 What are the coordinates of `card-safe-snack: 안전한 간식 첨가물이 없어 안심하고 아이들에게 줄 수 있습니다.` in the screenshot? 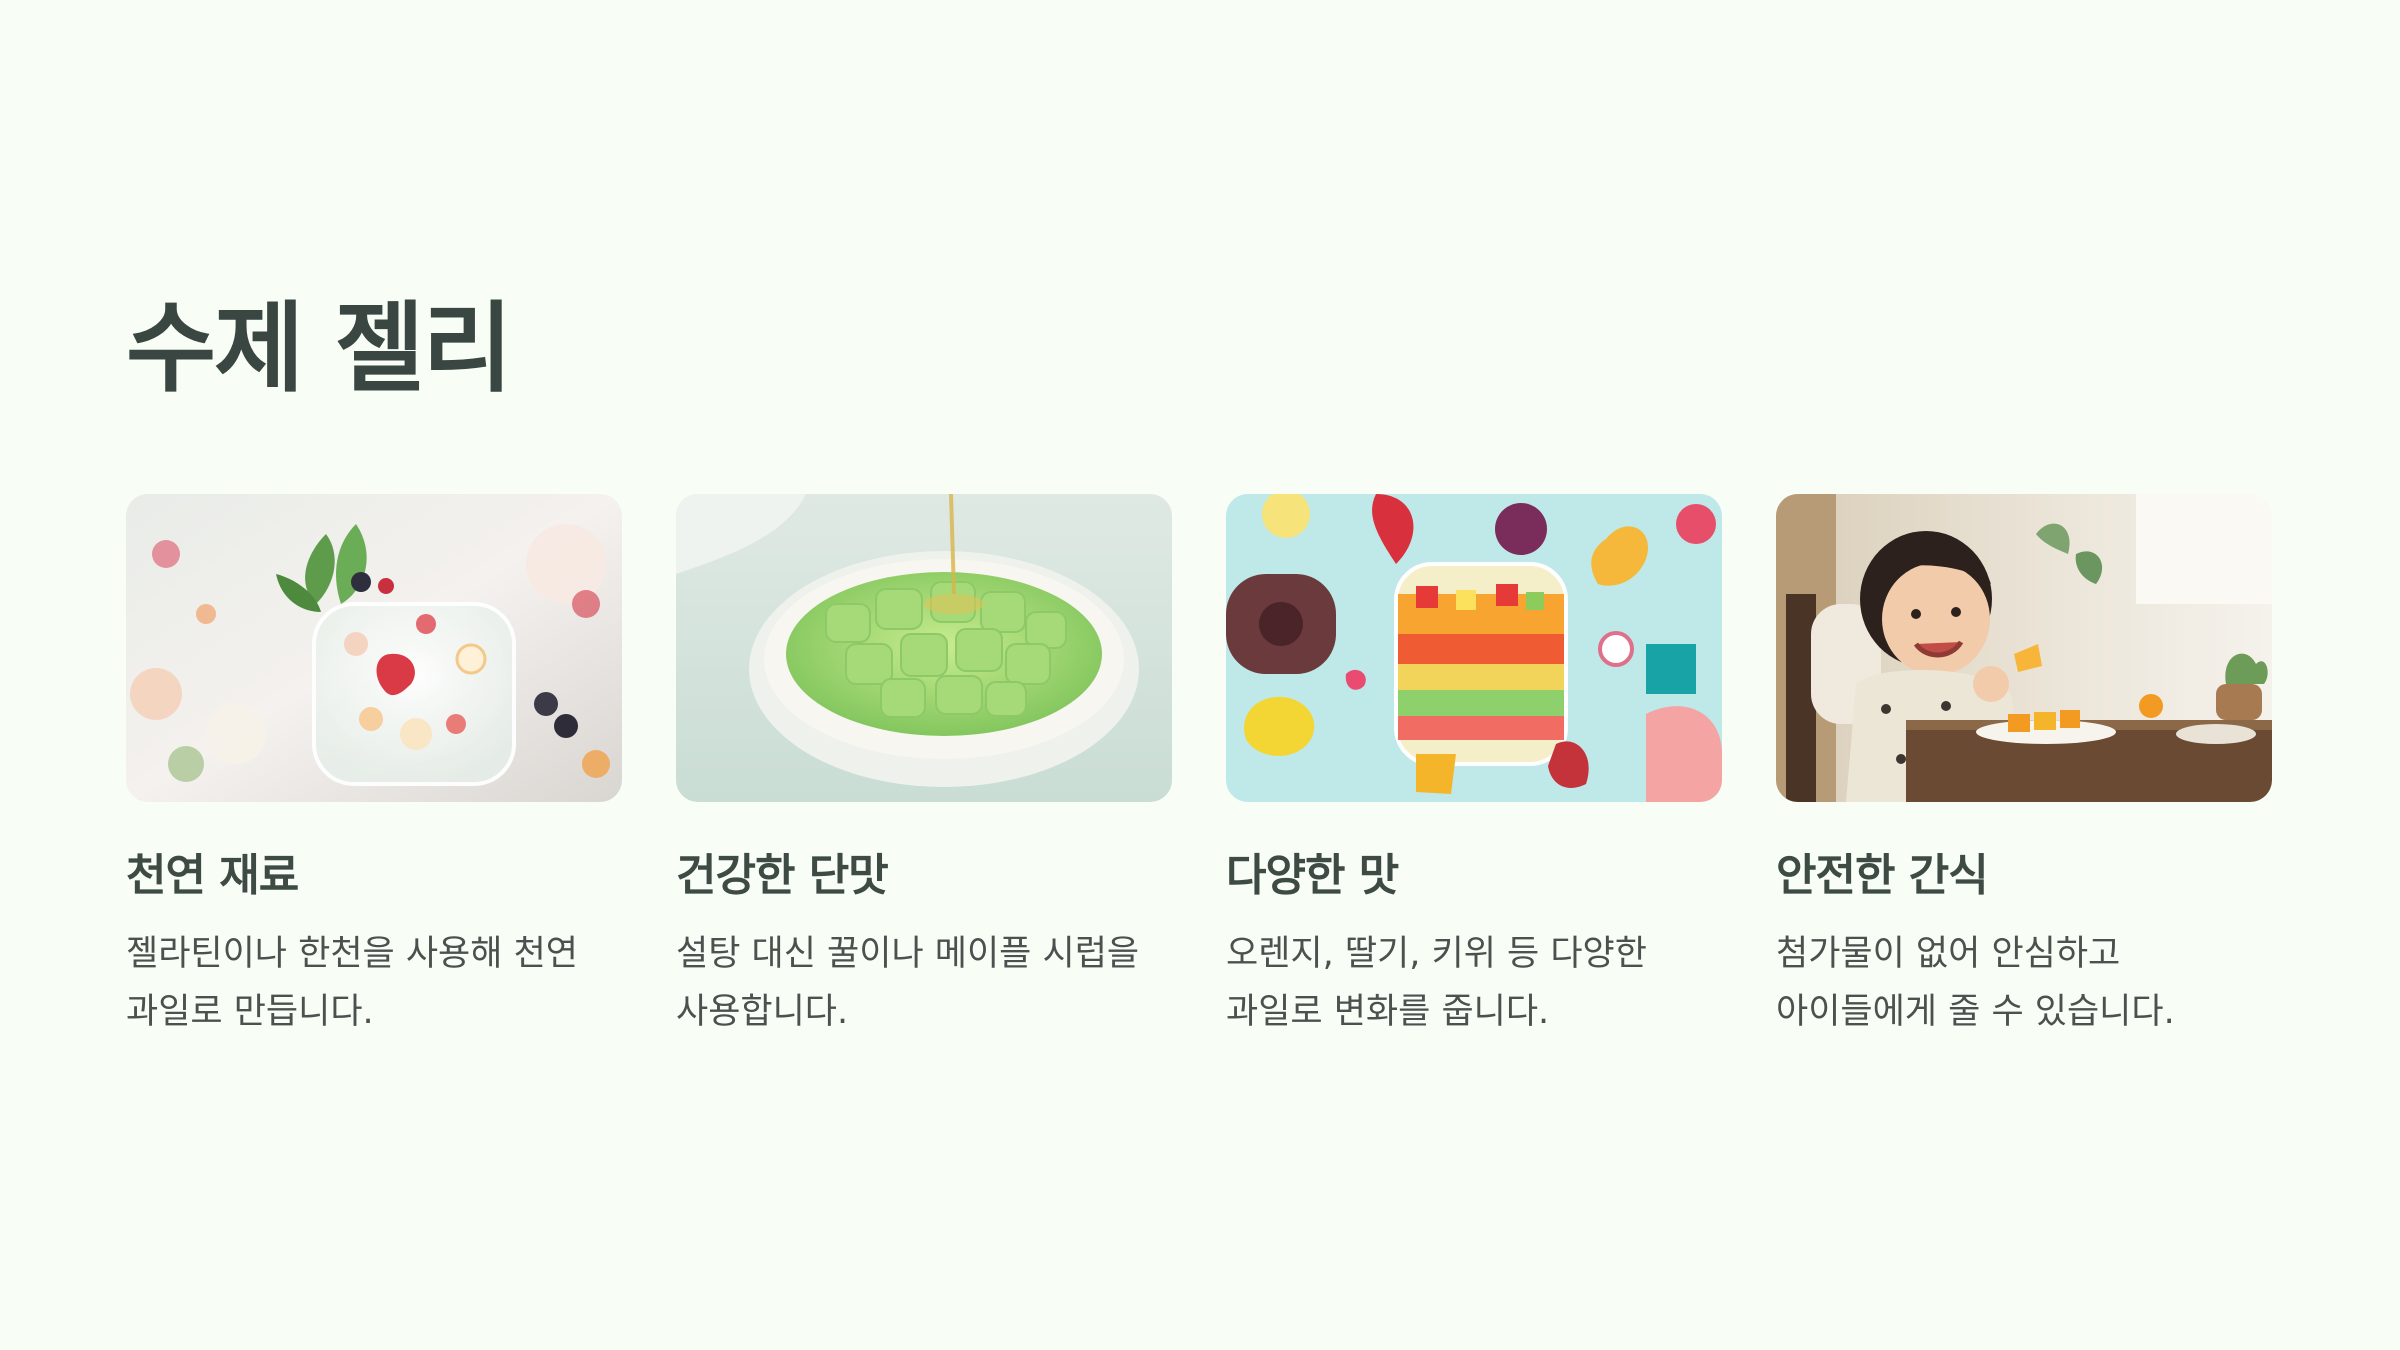 It's located at (2024, 767).